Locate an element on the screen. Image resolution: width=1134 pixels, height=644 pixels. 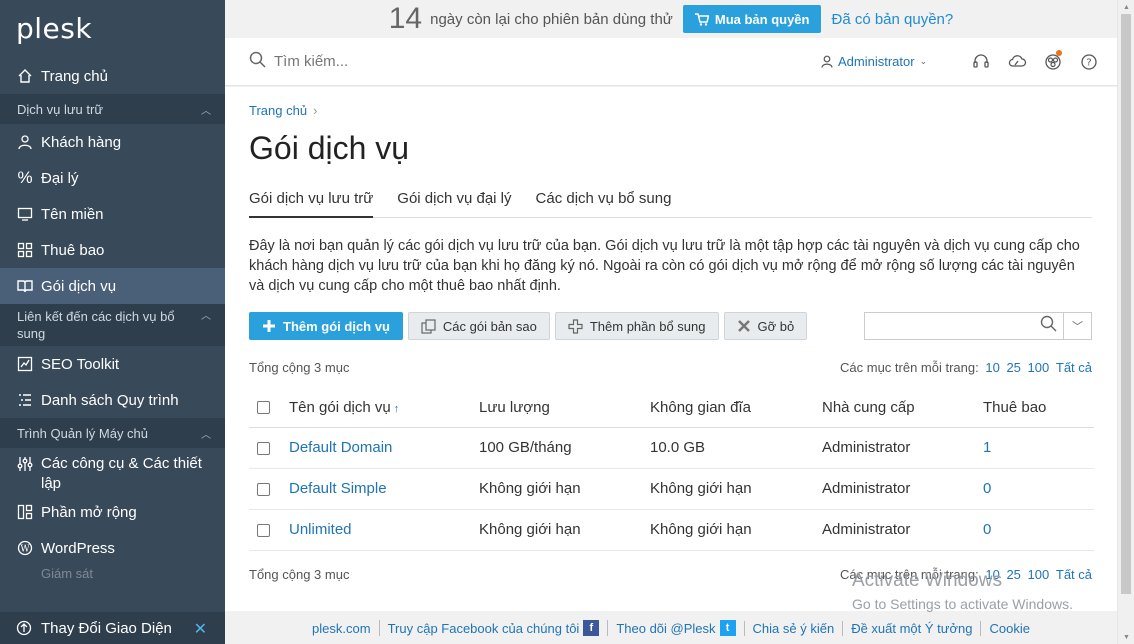
cloud-icon is located at coordinates (1017, 62).